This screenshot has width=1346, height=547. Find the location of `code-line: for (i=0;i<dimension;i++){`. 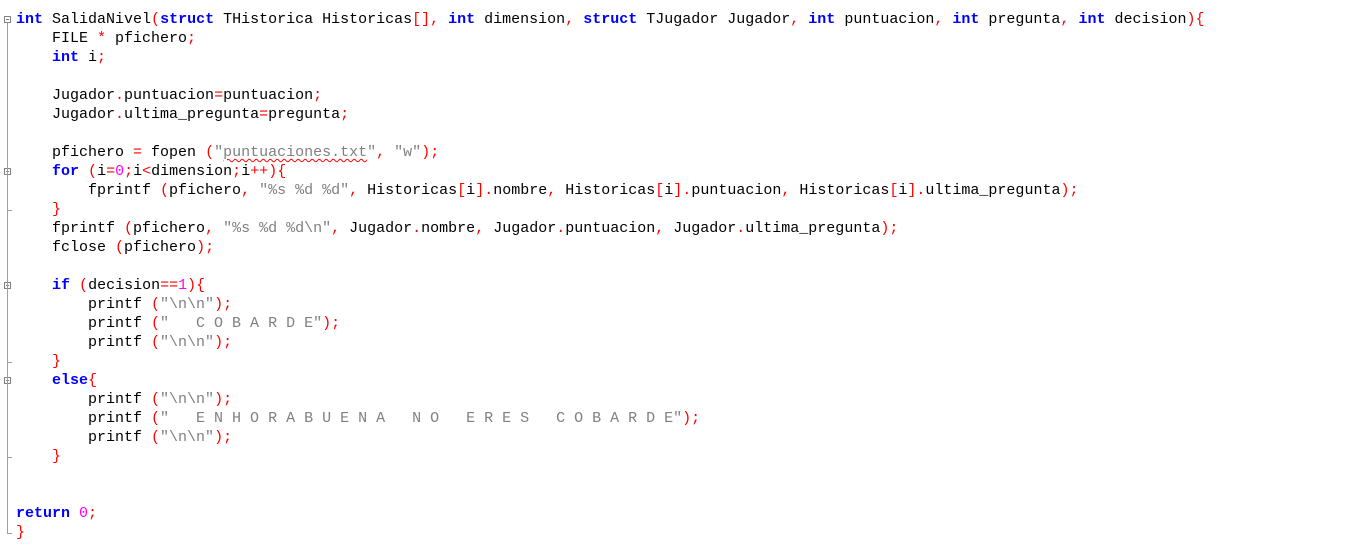

code-line: for (i=0;i<dimension;i++){ is located at coordinates (676, 171).